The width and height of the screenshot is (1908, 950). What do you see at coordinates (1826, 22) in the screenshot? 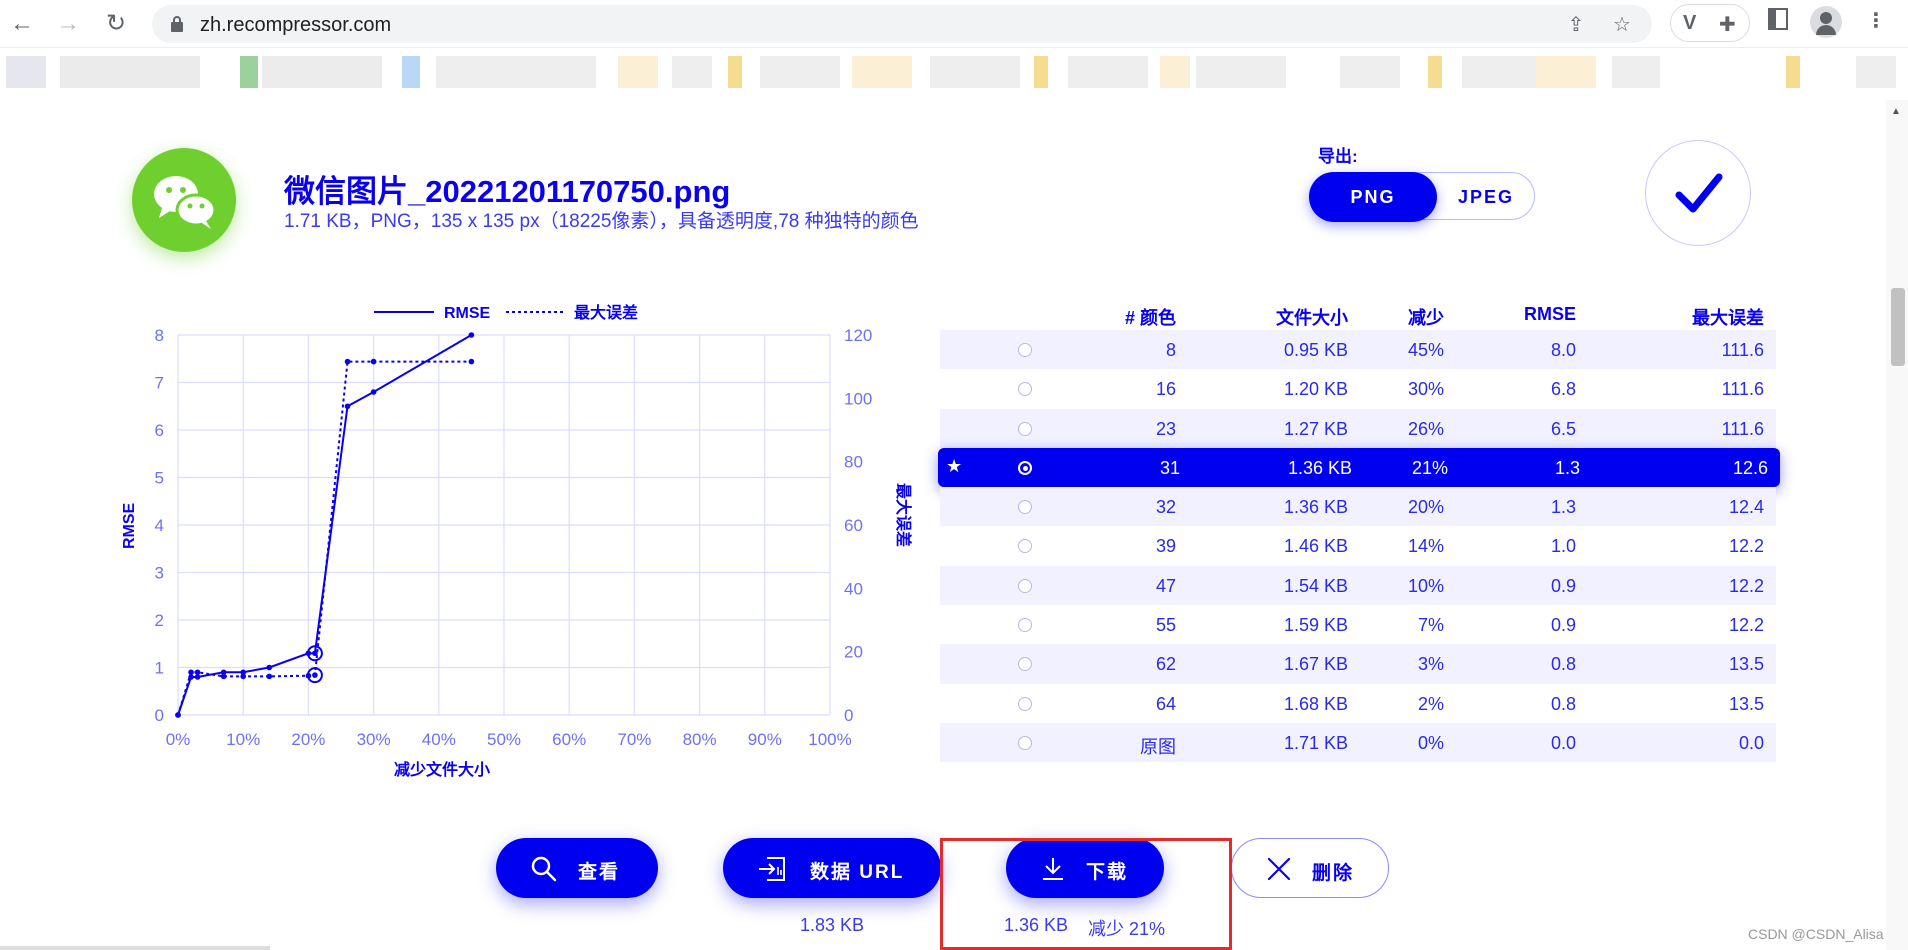
I see `profile-icon` at bounding box center [1826, 22].